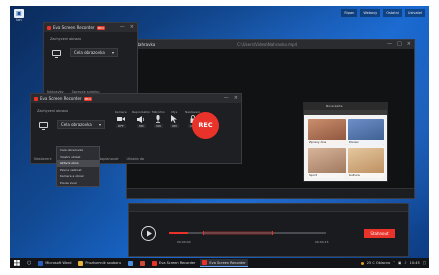  I want to click on taskbar-app-label: Microsoft Word, so click(58, 263).